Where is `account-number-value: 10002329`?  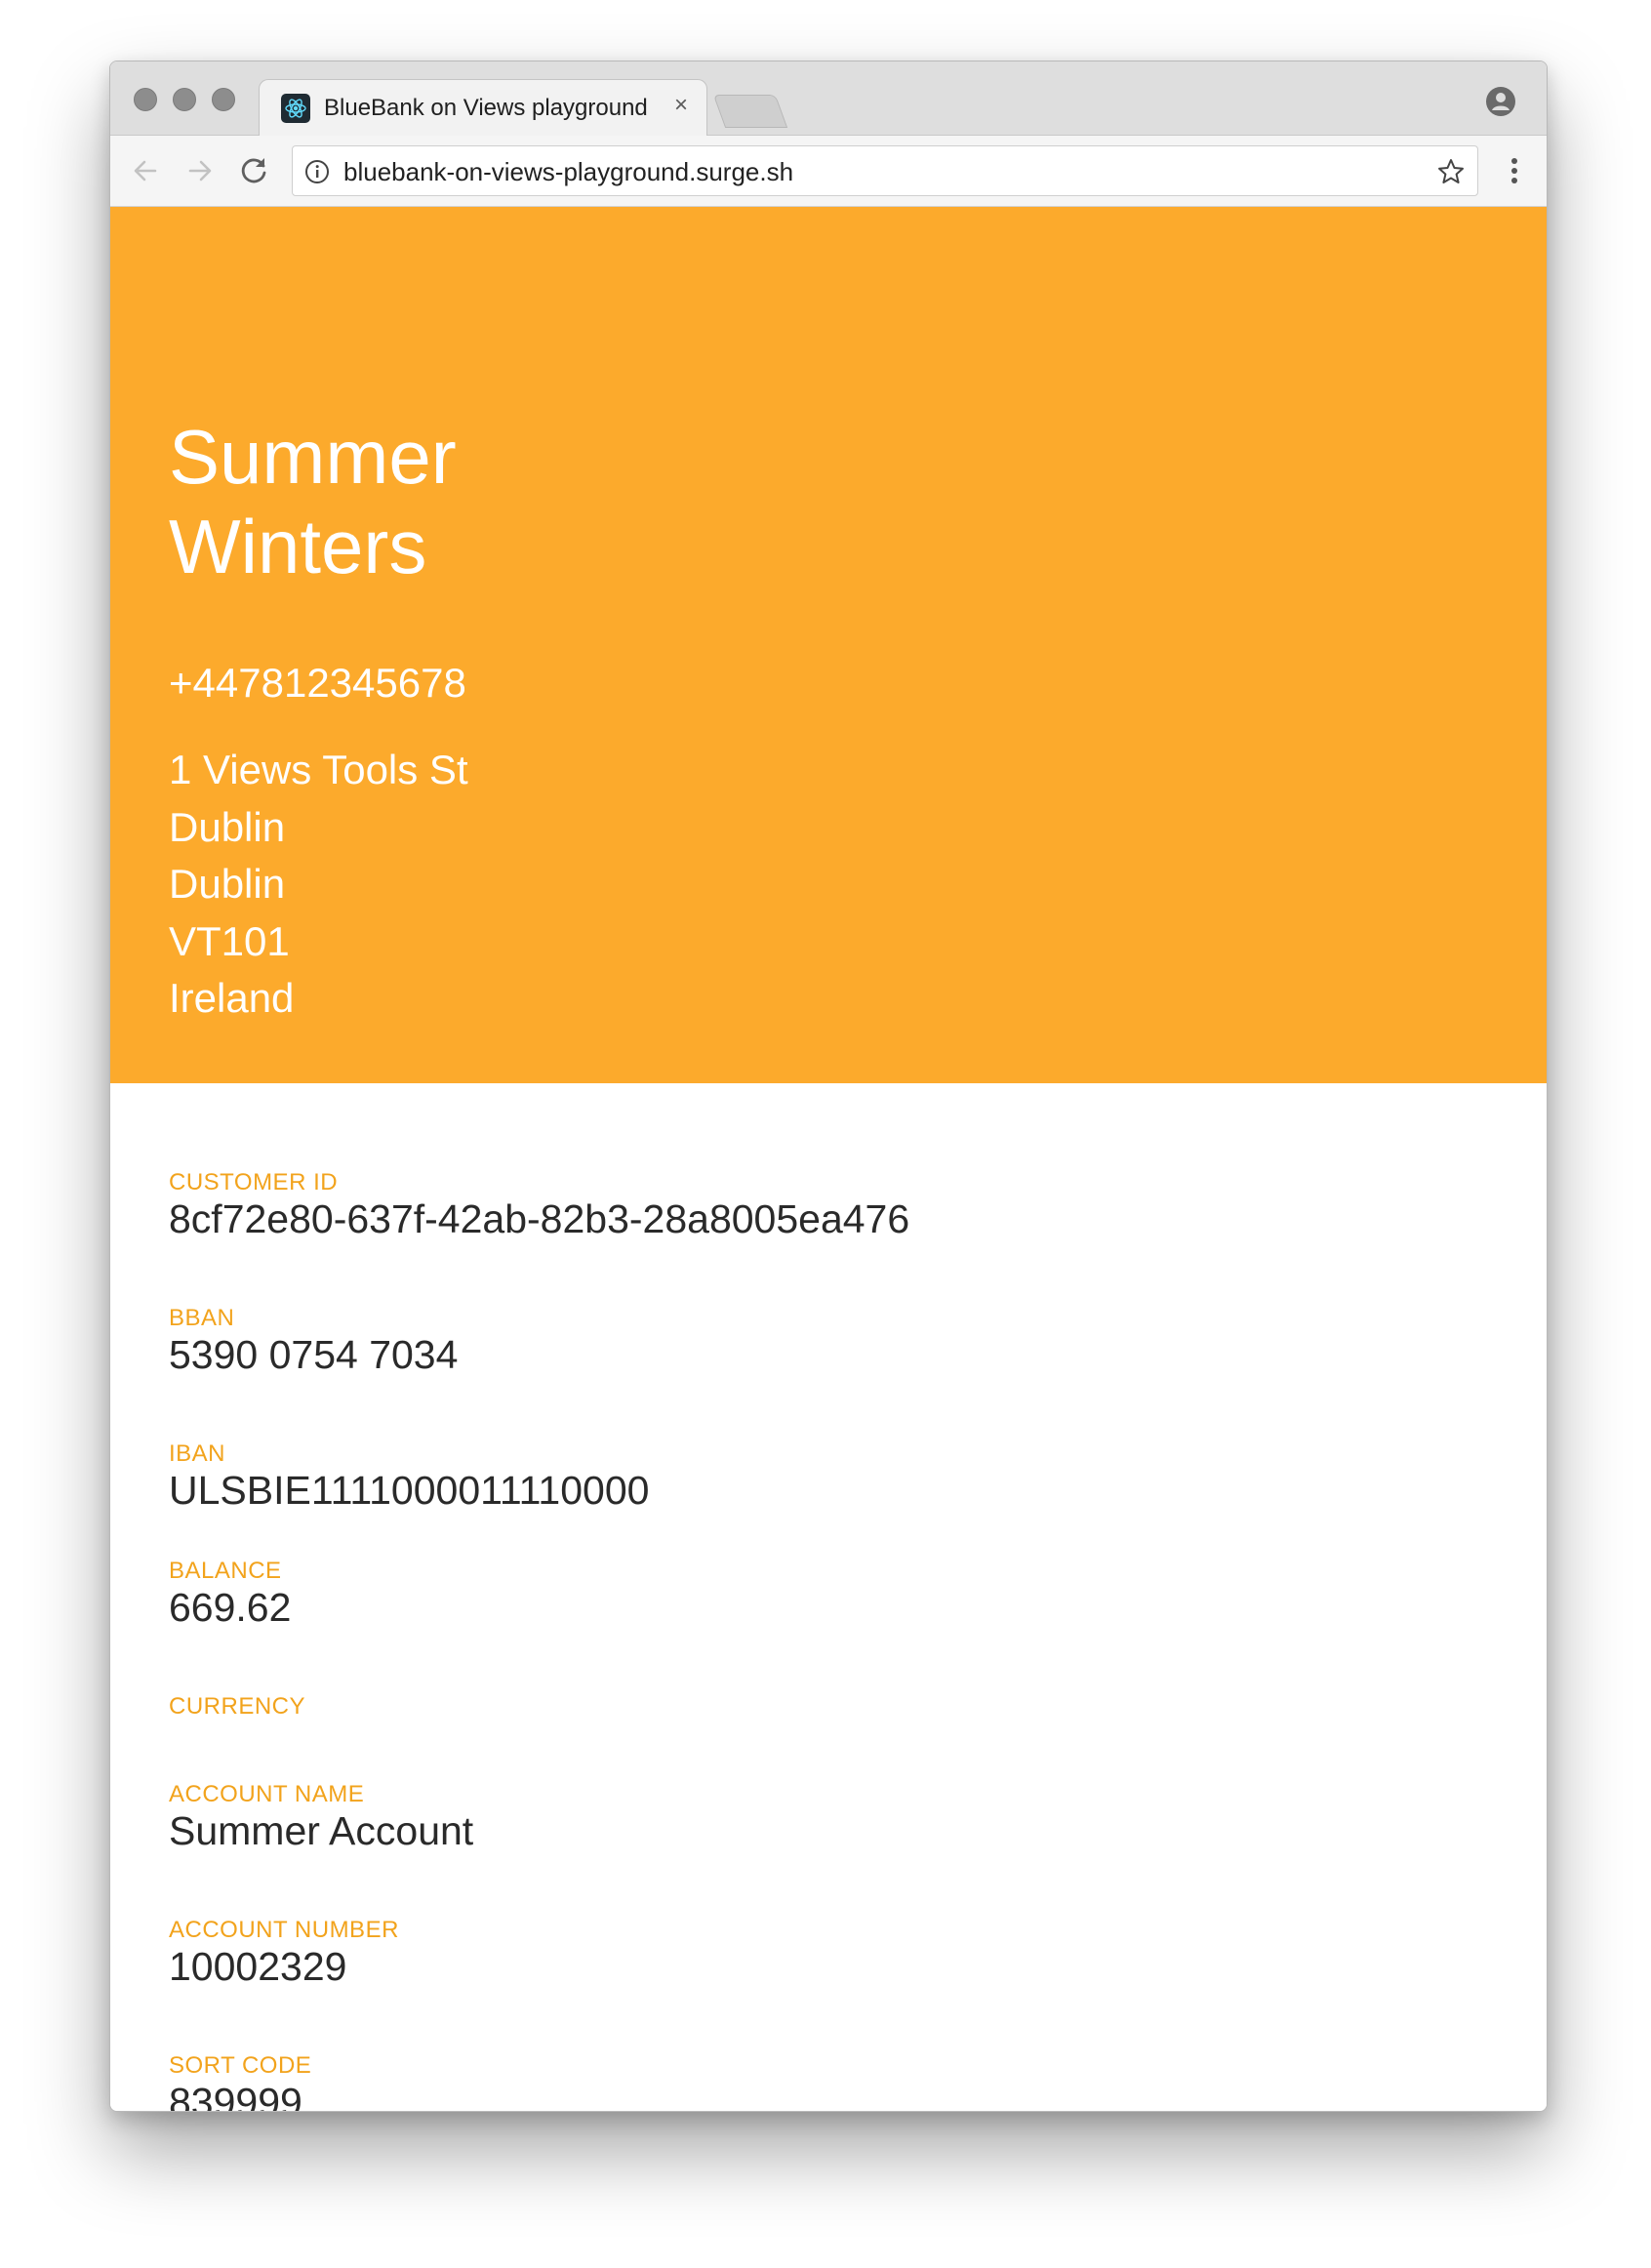 account-number-value: 10002329 is located at coordinates (258, 1967).